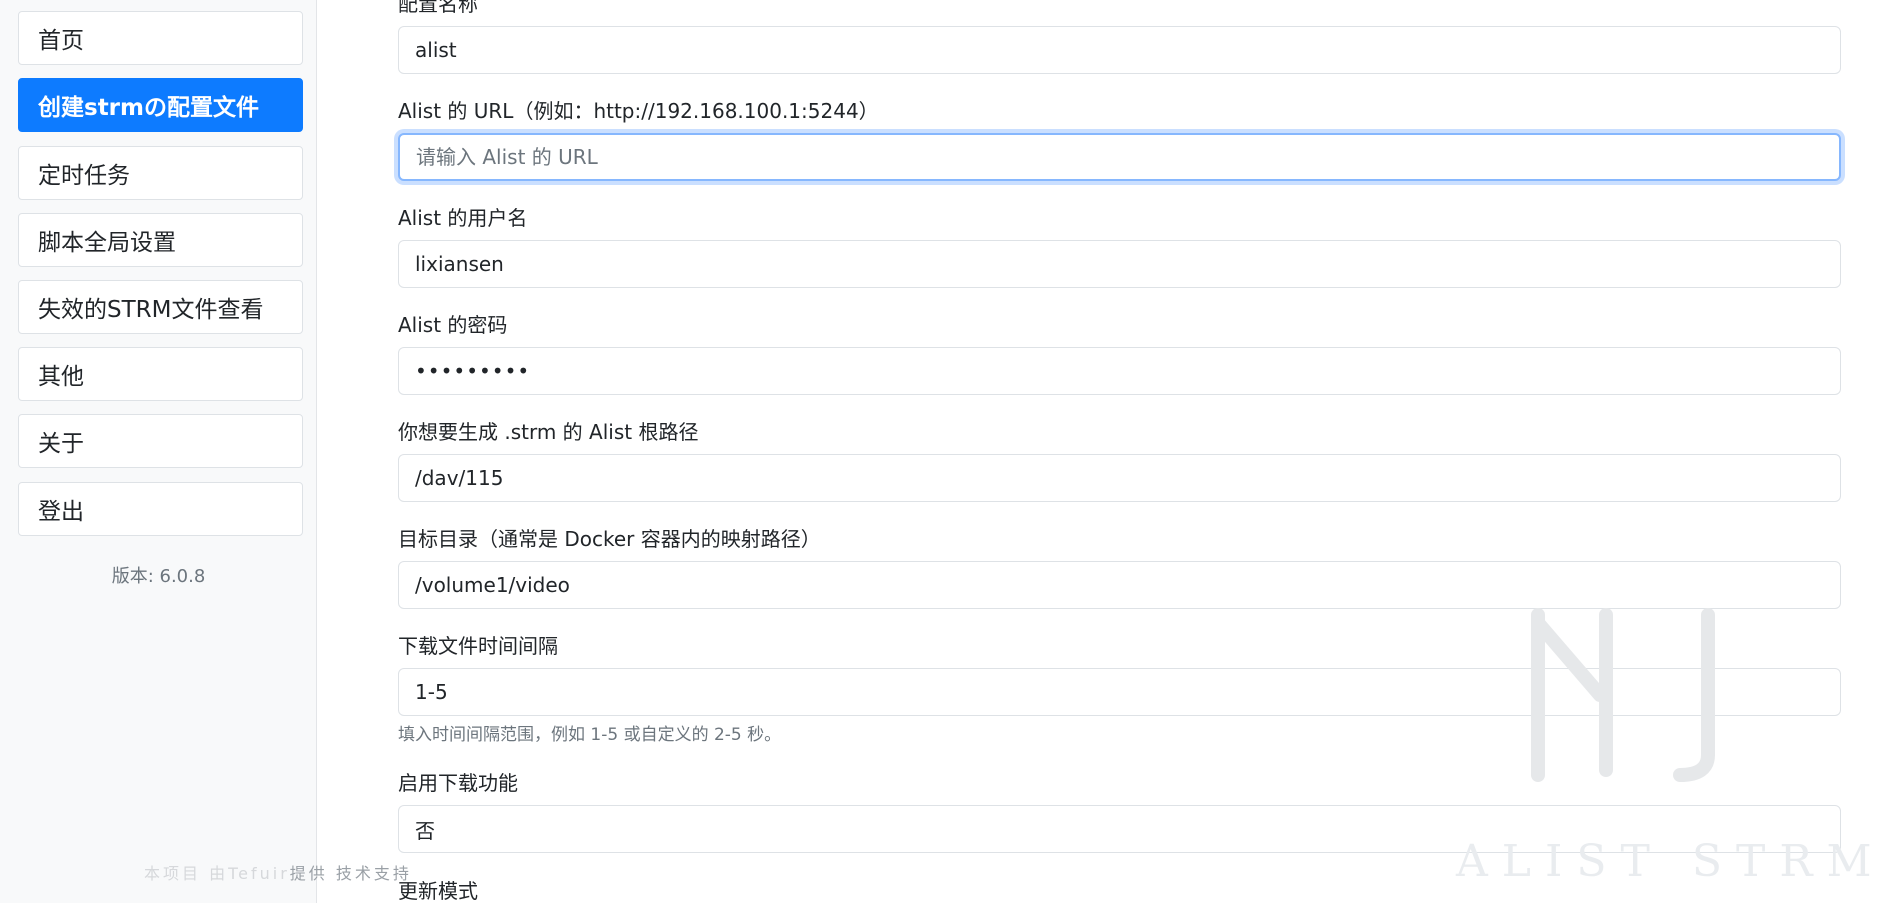 The image size is (1902, 904). What do you see at coordinates (160, 173) in the screenshot?
I see `sidebar-item-scheduled-tasks: 定时任务` at bounding box center [160, 173].